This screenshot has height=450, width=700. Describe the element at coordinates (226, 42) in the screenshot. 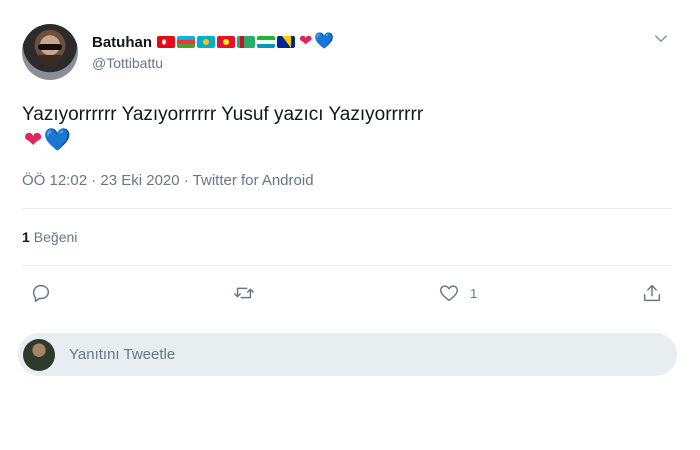

I see `kyrgyzstan-flag-icon` at that location.